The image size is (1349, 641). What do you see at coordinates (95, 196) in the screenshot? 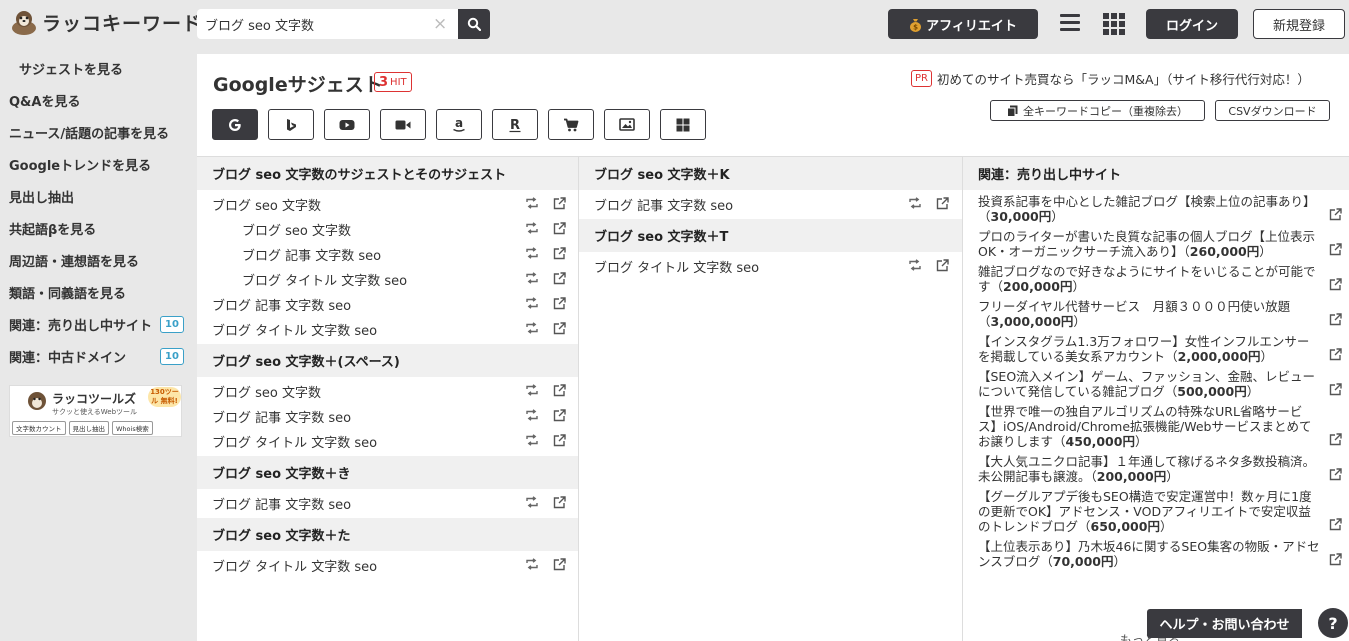
I see `sidebar-item-headings: 見出し抽出` at bounding box center [95, 196].